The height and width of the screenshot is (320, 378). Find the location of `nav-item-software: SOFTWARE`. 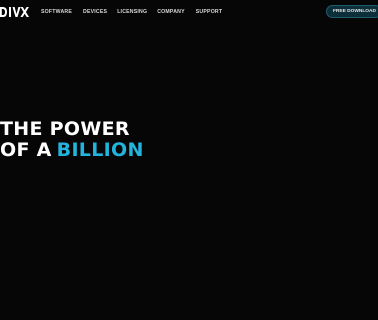

nav-item-software: SOFTWARE is located at coordinates (56, 12).